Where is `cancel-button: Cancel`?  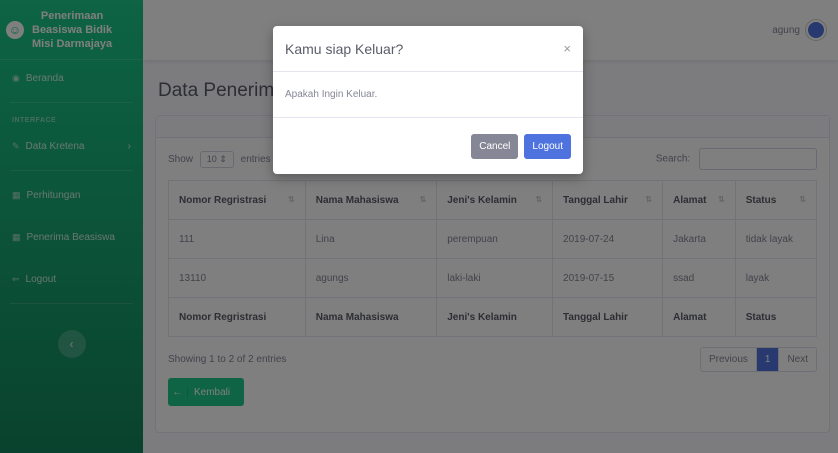
cancel-button: Cancel is located at coordinates (495, 146).